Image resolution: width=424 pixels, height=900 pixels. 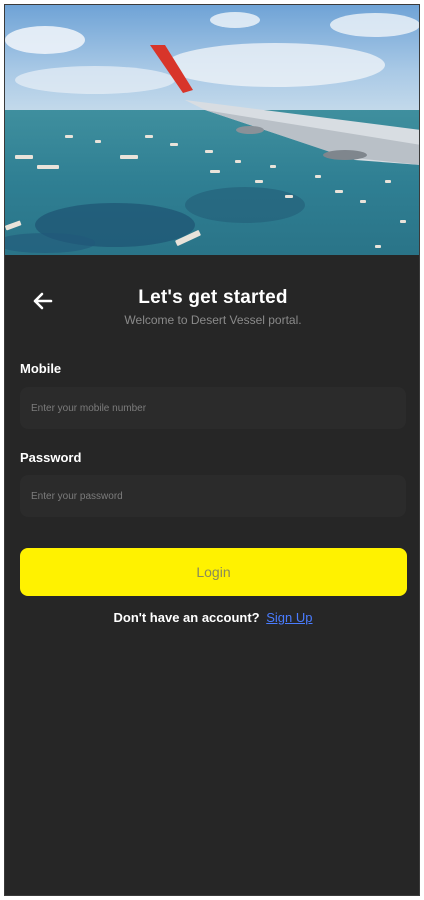 What do you see at coordinates (213, 496) in the screenshot?
I see `password-input` at bounding box center [213, 496].